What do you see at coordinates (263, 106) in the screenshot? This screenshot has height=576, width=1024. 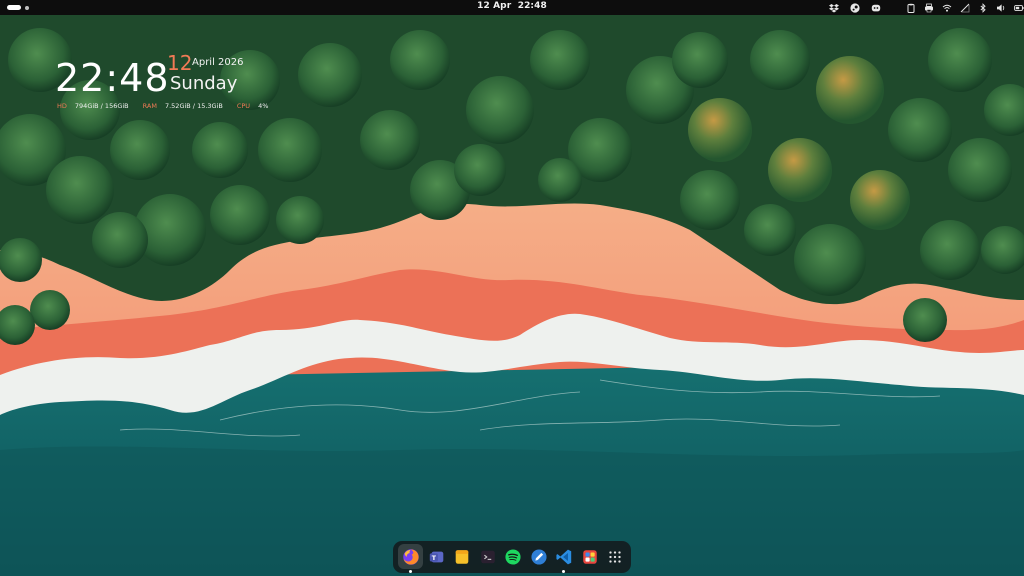 I see `cpu-value: 4%` at bounding box center [263, 106].